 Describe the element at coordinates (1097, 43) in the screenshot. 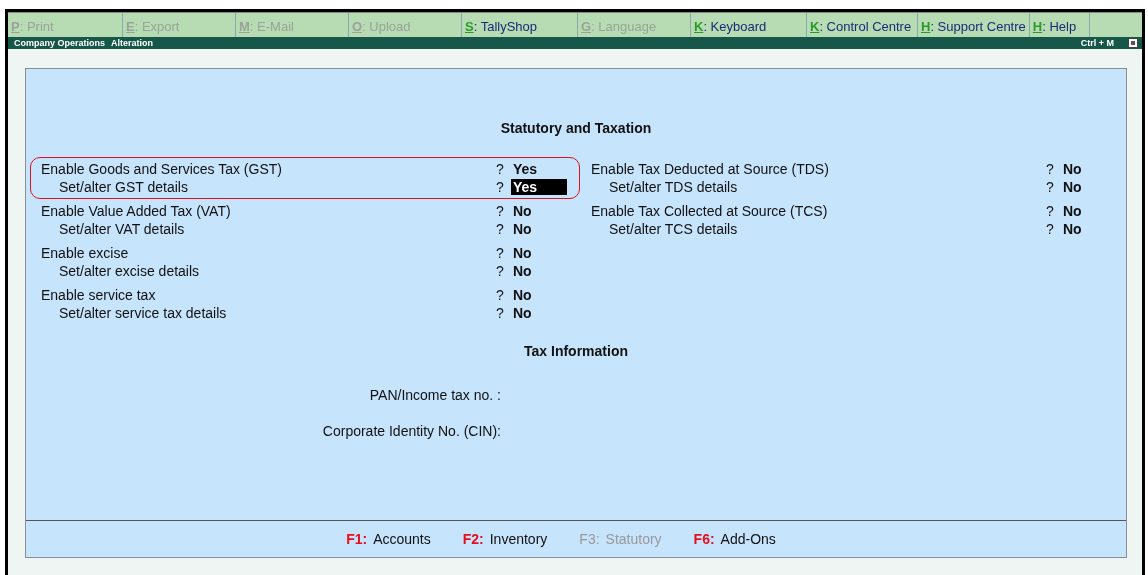

I see `shortcut-label: Ctrl + M` at that location.